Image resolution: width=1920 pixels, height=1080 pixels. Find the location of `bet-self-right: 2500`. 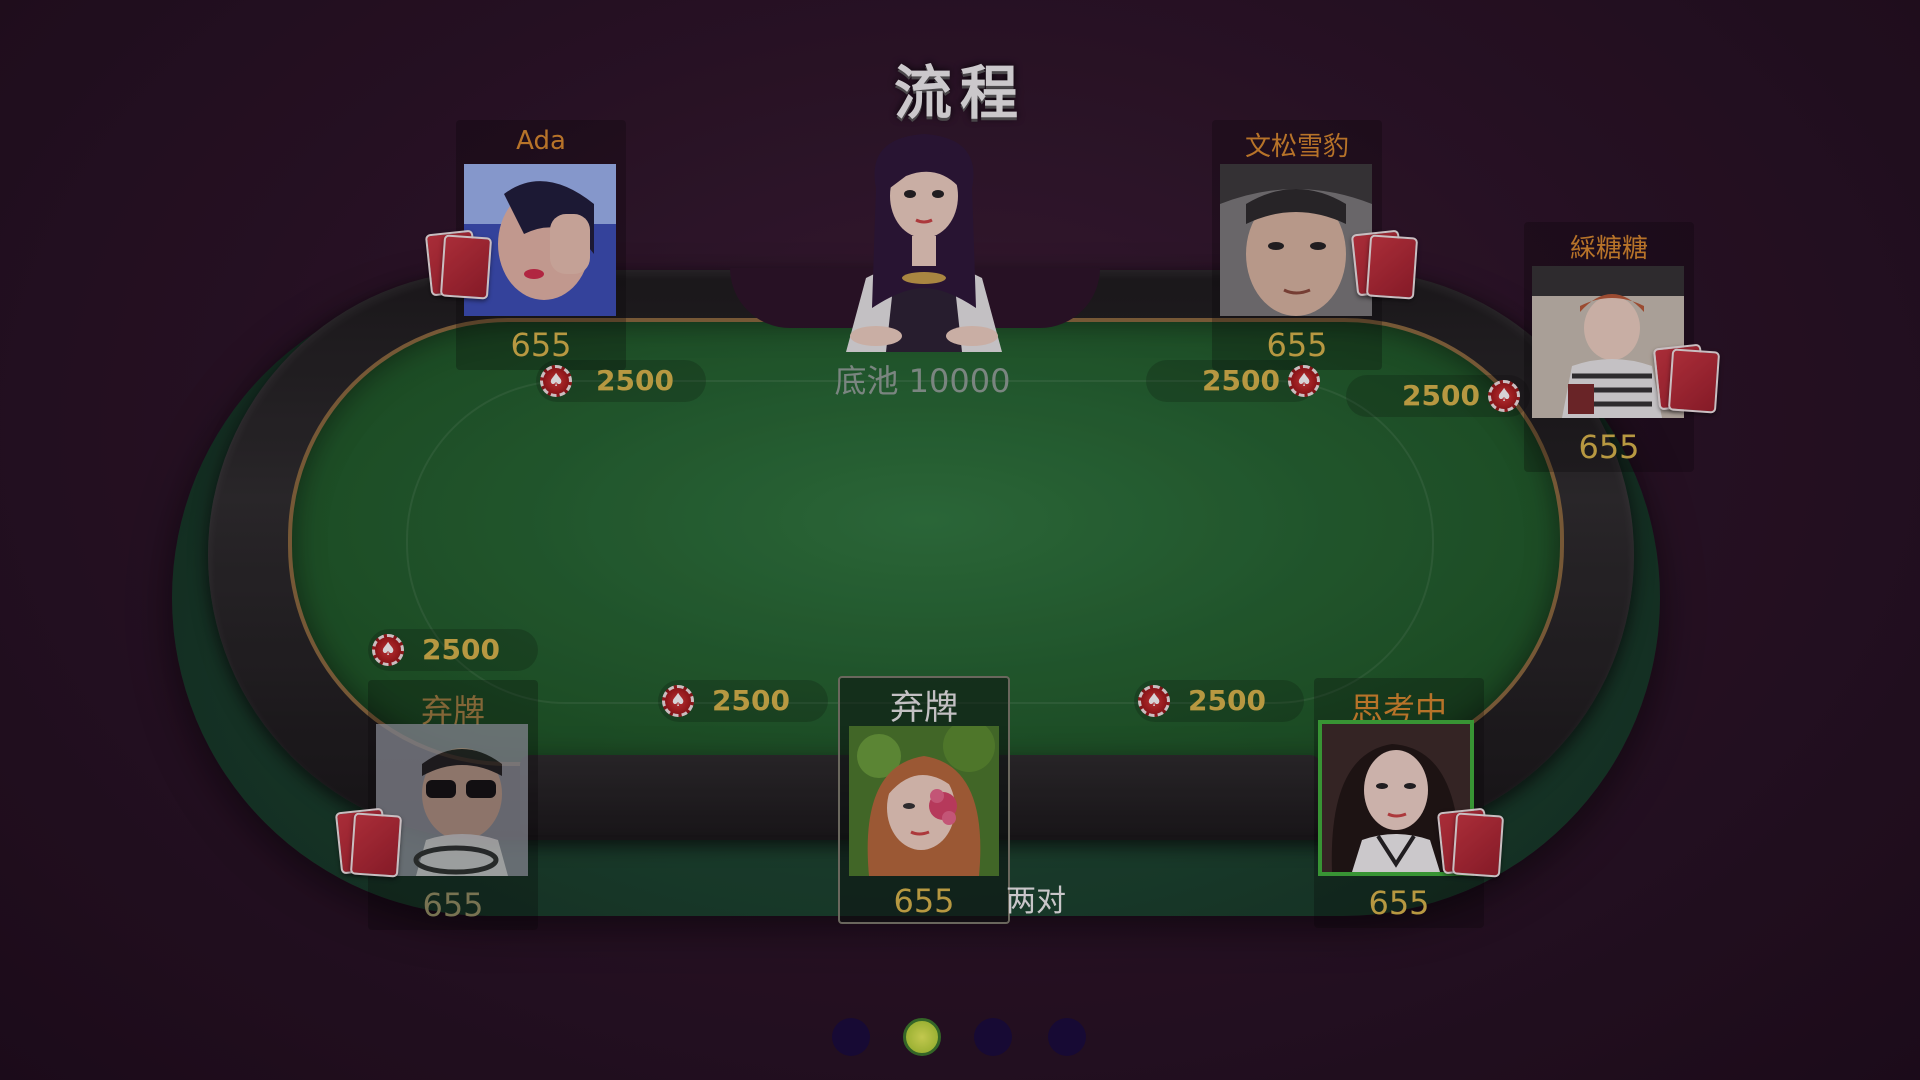

bet-self-right: 2500 is located at coordinates (1219, 701).